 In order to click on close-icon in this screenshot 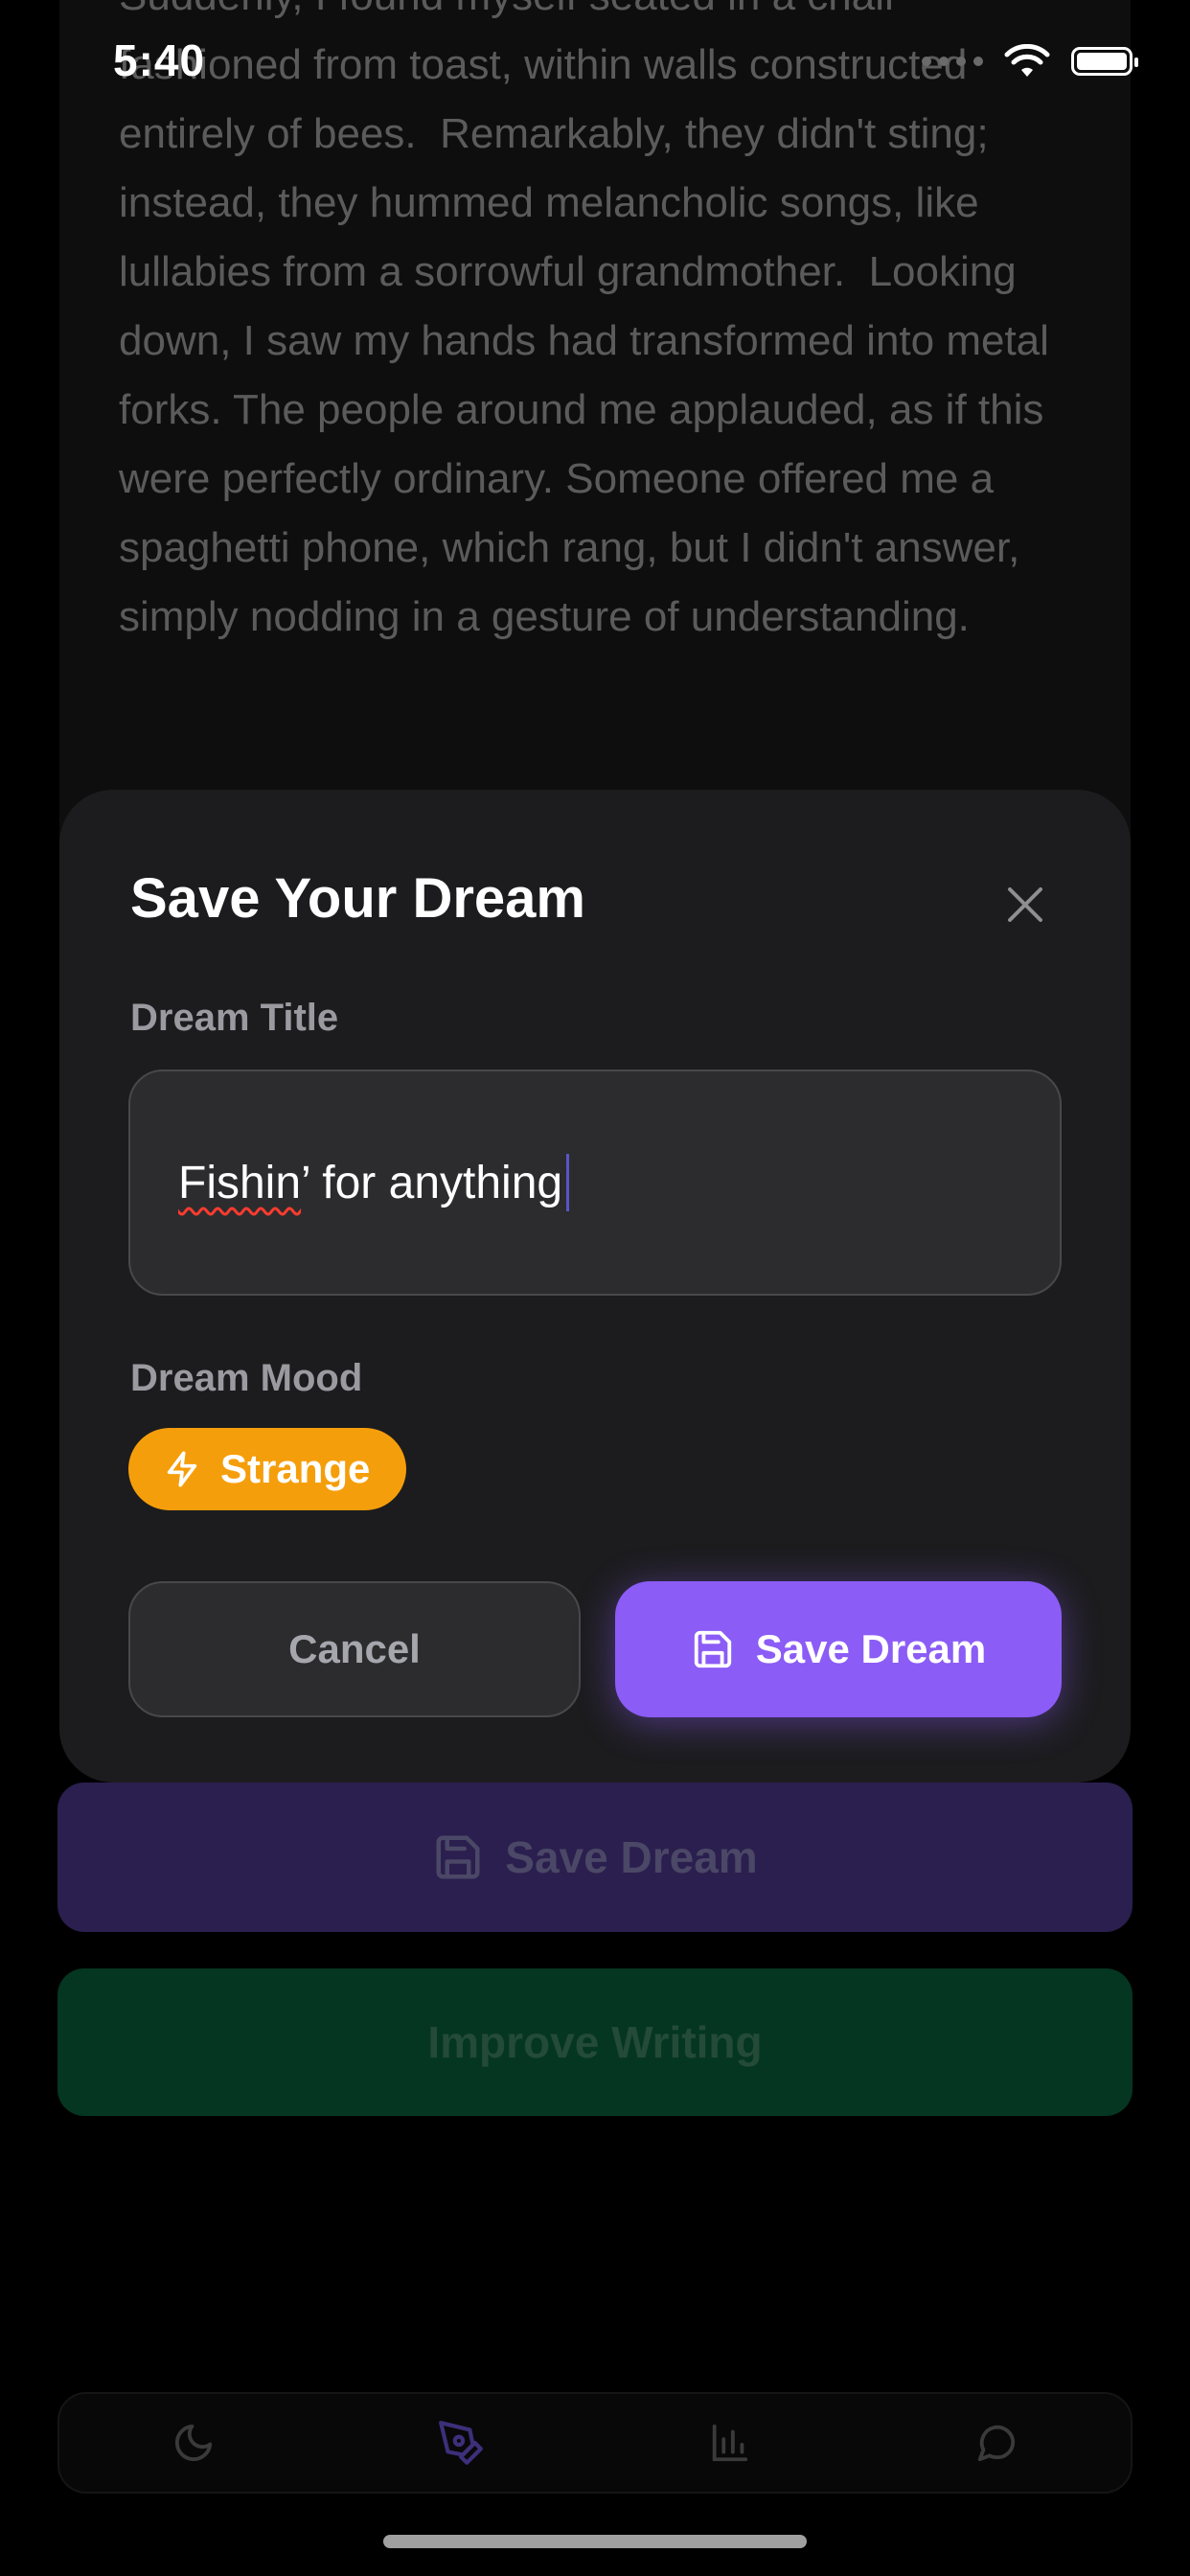, I will do `click(1025, 905)`.